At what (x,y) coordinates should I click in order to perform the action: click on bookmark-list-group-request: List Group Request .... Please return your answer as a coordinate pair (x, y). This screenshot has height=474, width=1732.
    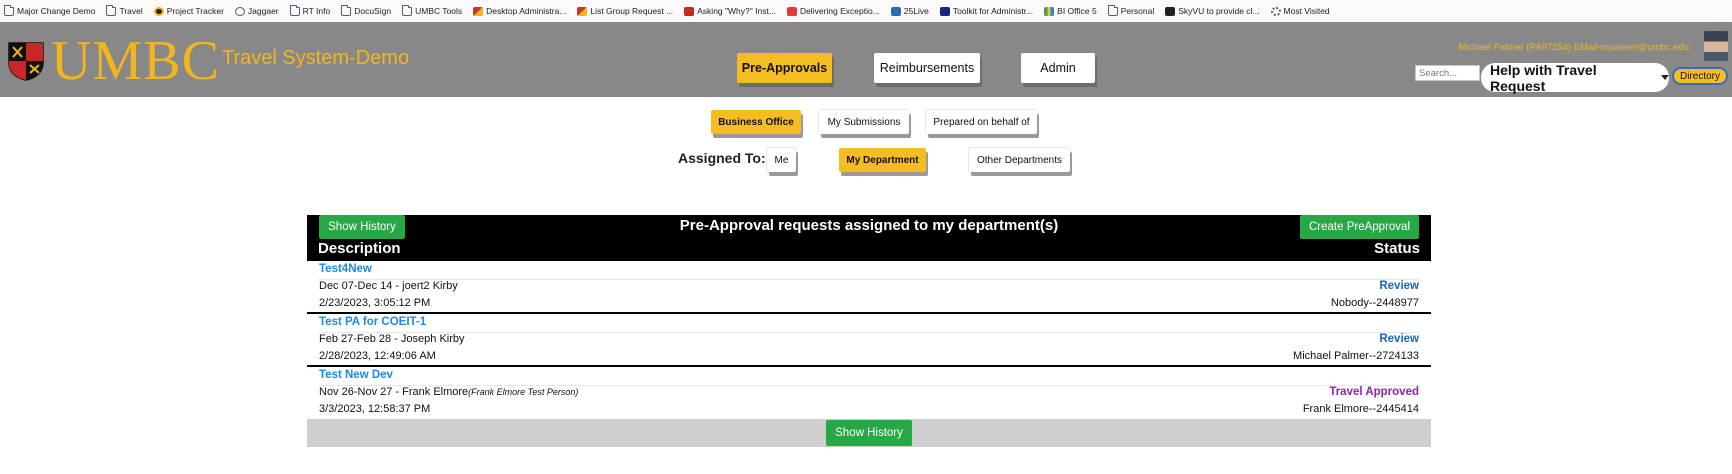
    Looking at the image, I should click on (625, 11).